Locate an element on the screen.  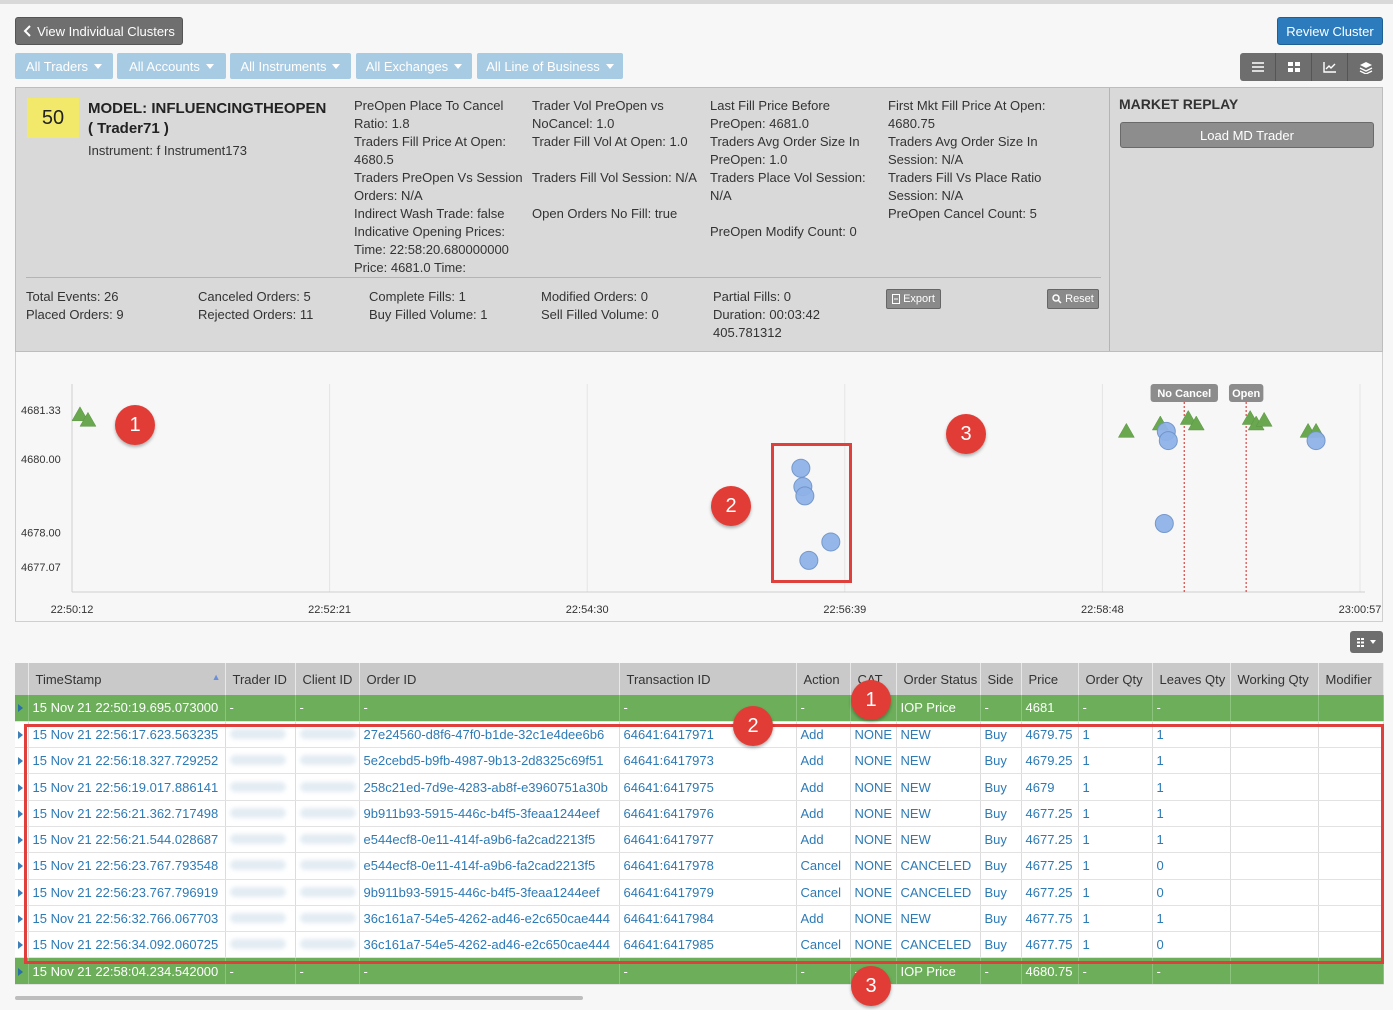
col-action: Action is located at coordinates (823, 679).